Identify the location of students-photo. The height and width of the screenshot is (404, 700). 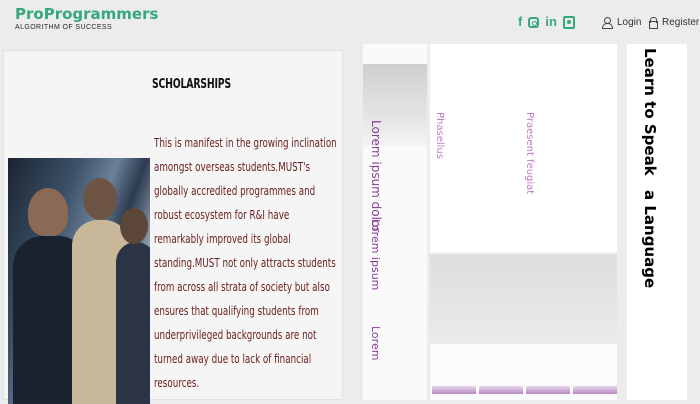
(79, 281).